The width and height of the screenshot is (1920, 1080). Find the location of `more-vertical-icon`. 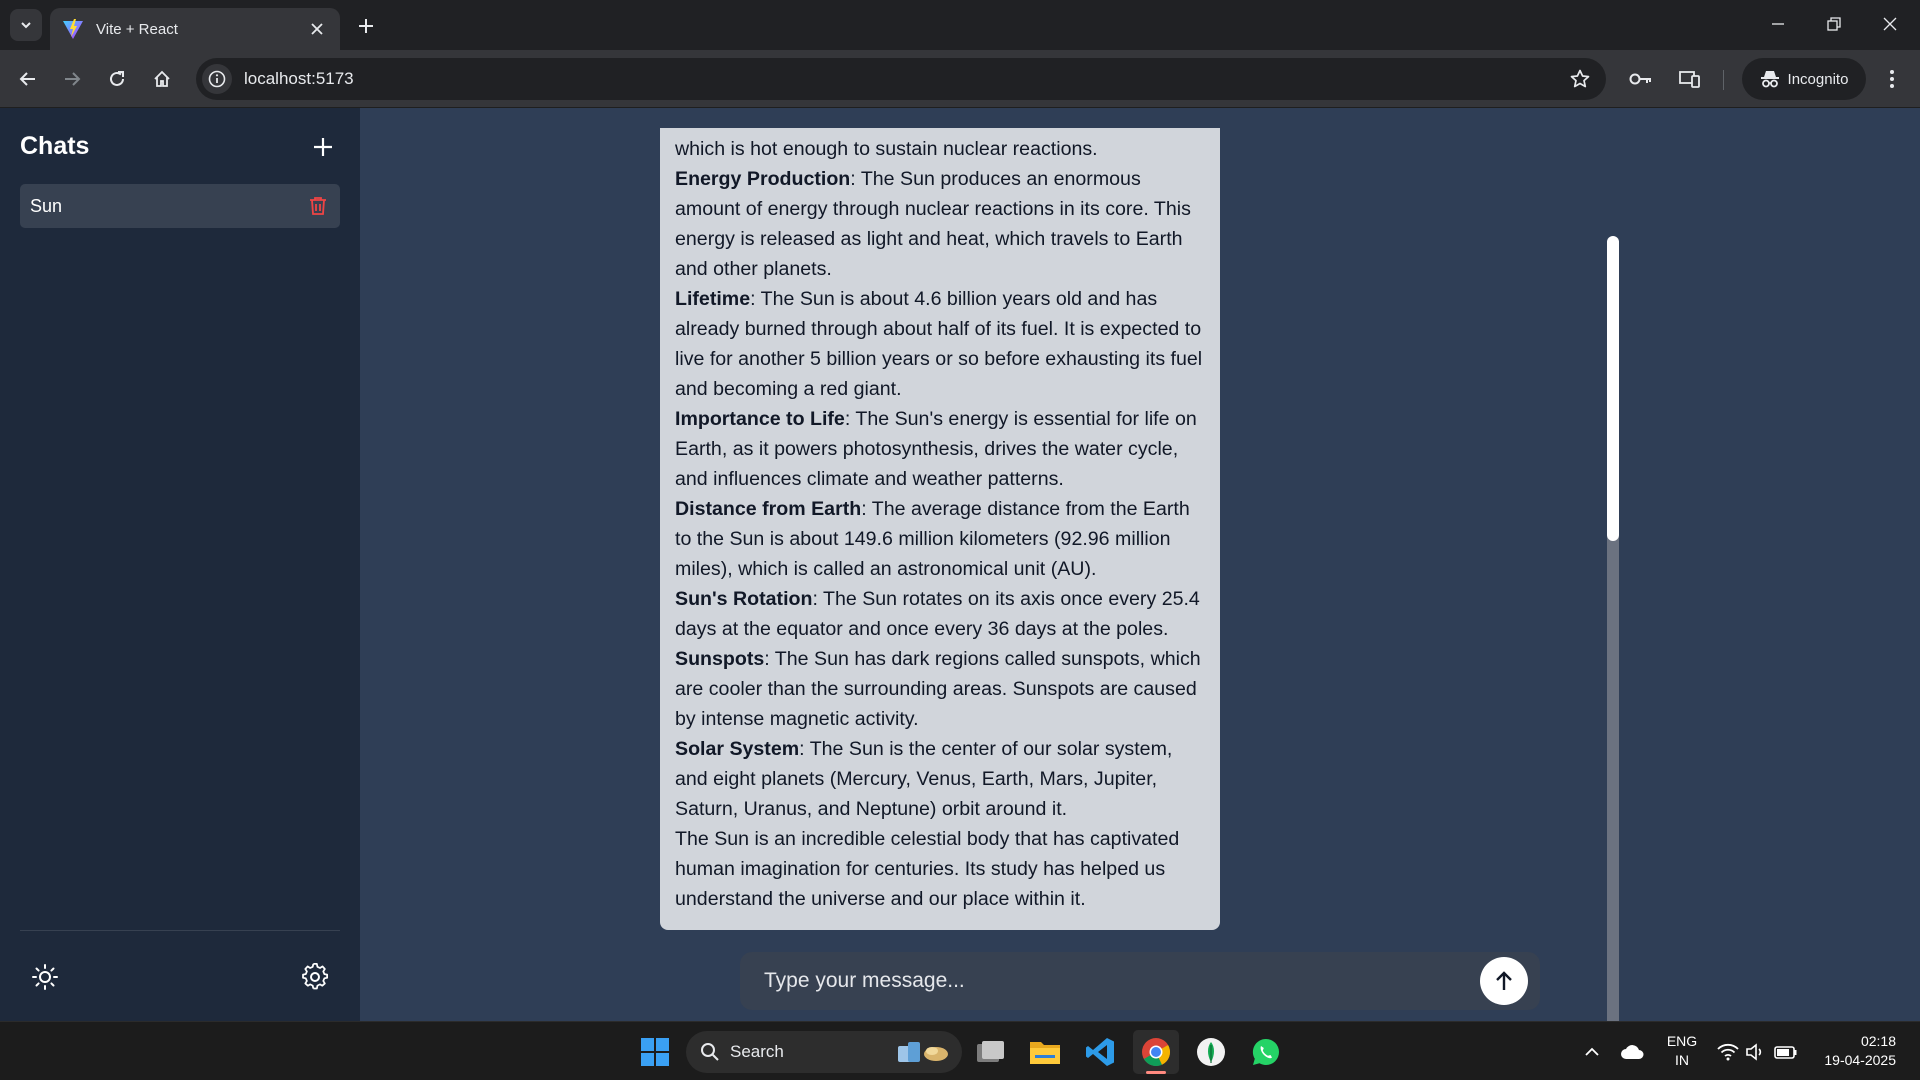

more-vertical-icon is located at coordinates (1892, 79).